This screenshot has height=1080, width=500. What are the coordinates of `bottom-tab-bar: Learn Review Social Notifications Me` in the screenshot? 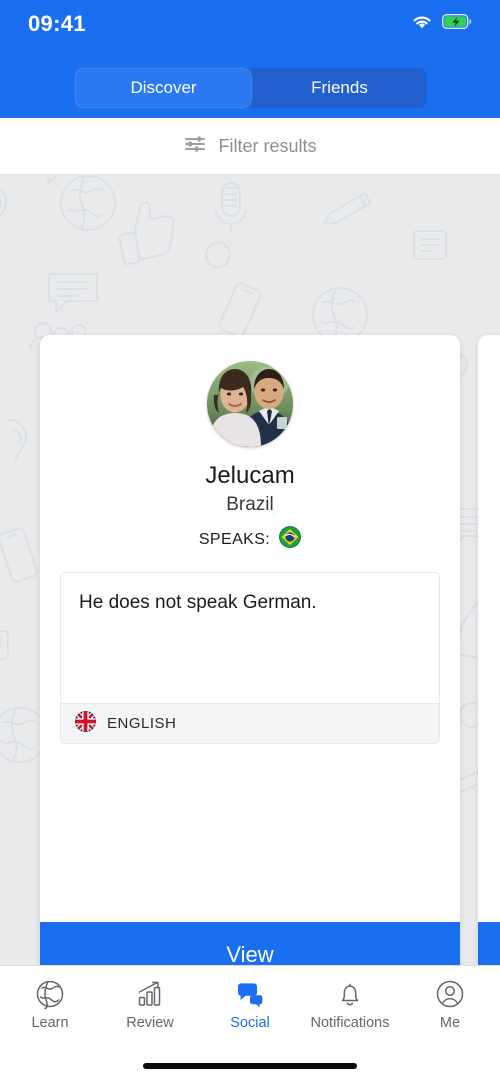 It's located at (250, 1004).